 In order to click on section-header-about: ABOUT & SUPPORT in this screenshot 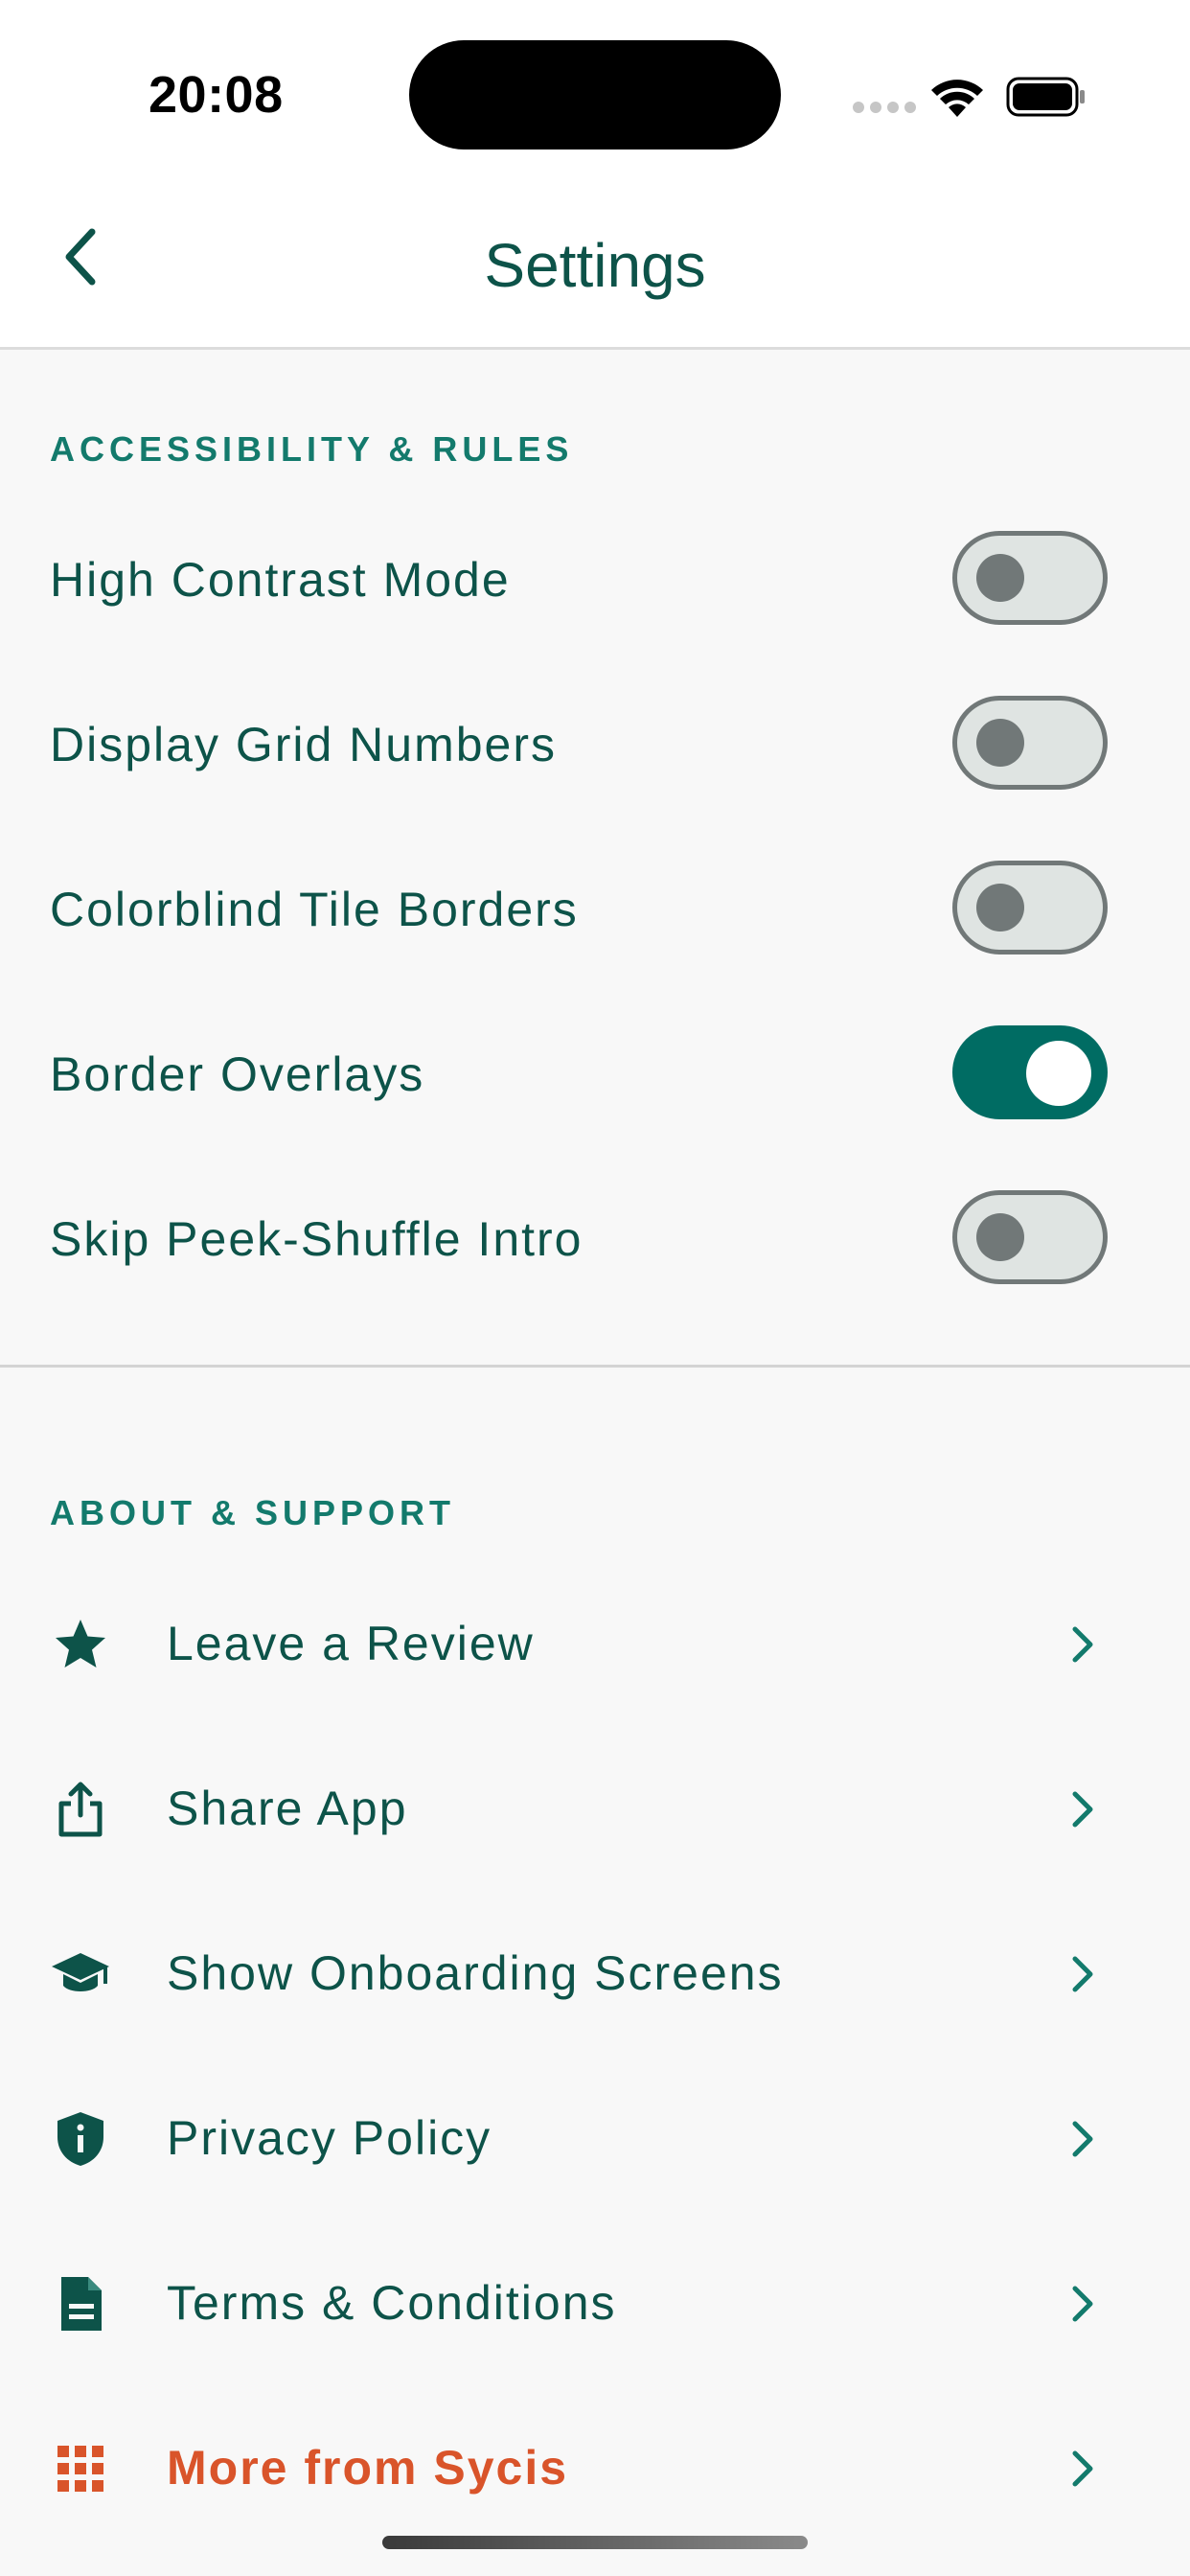, I will do `click(253, 1512)`.